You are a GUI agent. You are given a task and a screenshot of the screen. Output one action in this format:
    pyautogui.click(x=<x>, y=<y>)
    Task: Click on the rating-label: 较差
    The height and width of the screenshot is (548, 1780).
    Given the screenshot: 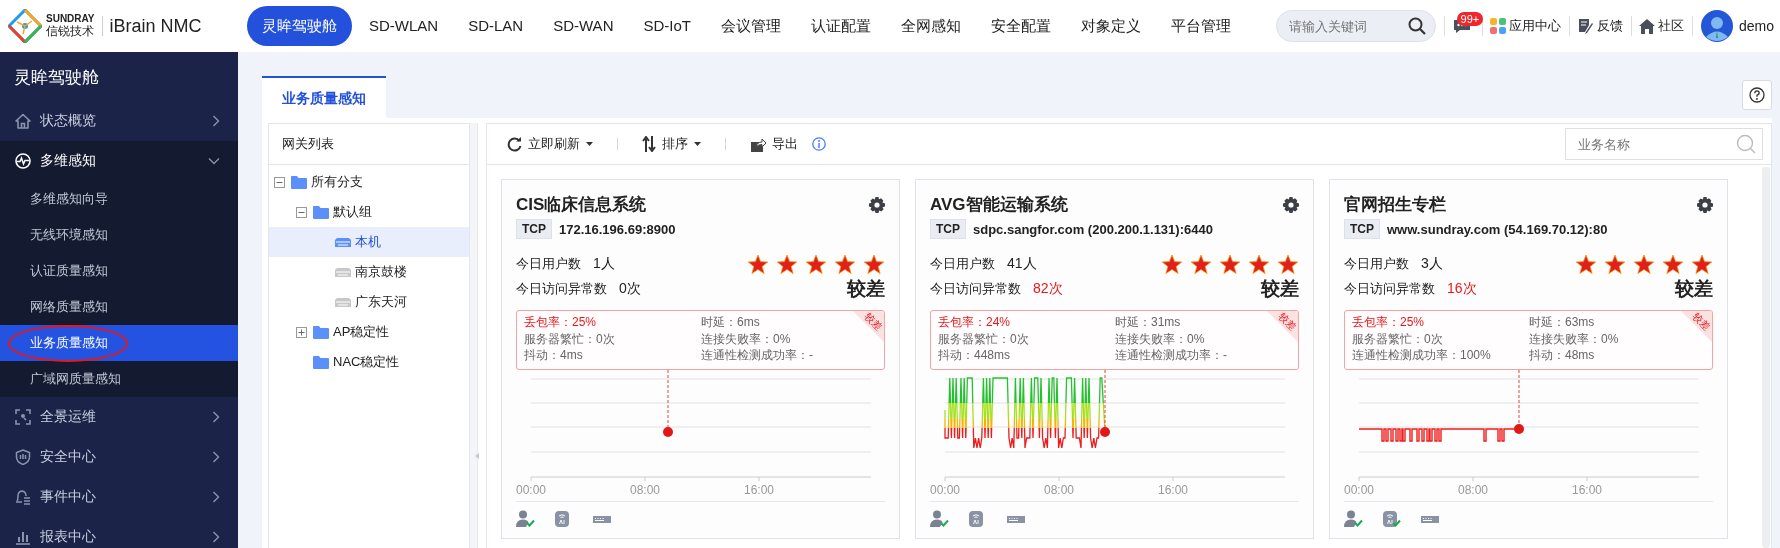 What is the action you would take?
    pyautogui.click(x=866, y=289)
    